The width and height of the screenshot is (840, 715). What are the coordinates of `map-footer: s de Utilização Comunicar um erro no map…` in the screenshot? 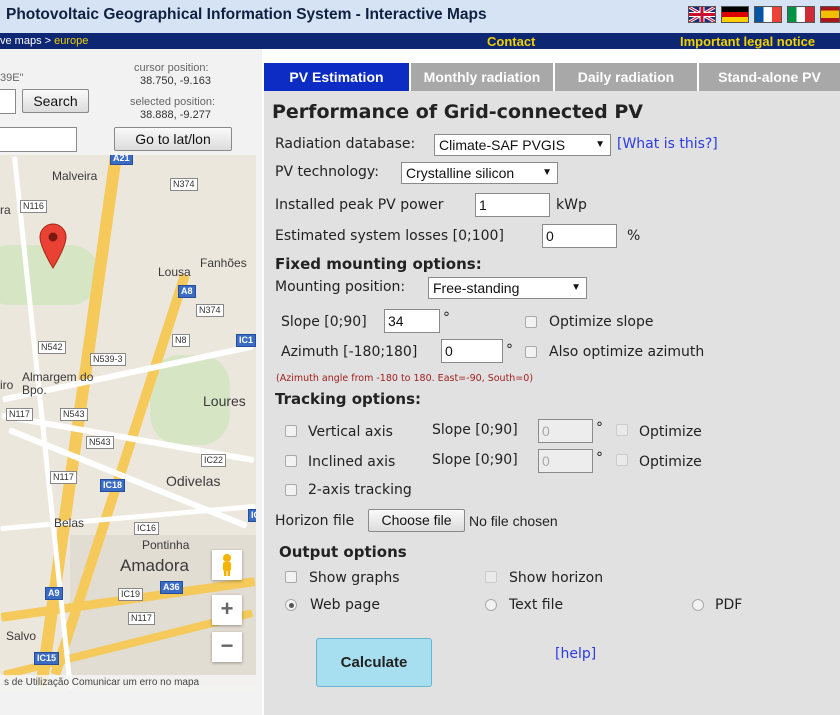 It's located at (128, 683).